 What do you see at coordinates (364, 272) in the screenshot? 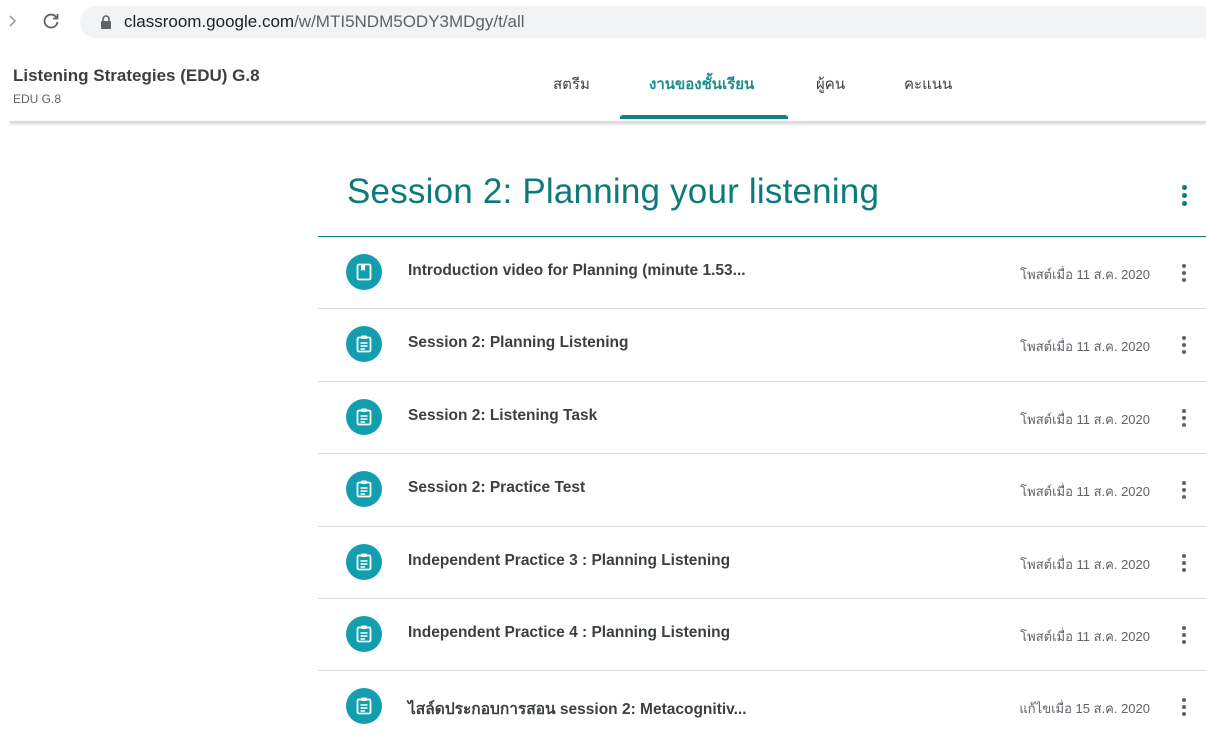
I see `material-icon` at bounding box center [364, 272].